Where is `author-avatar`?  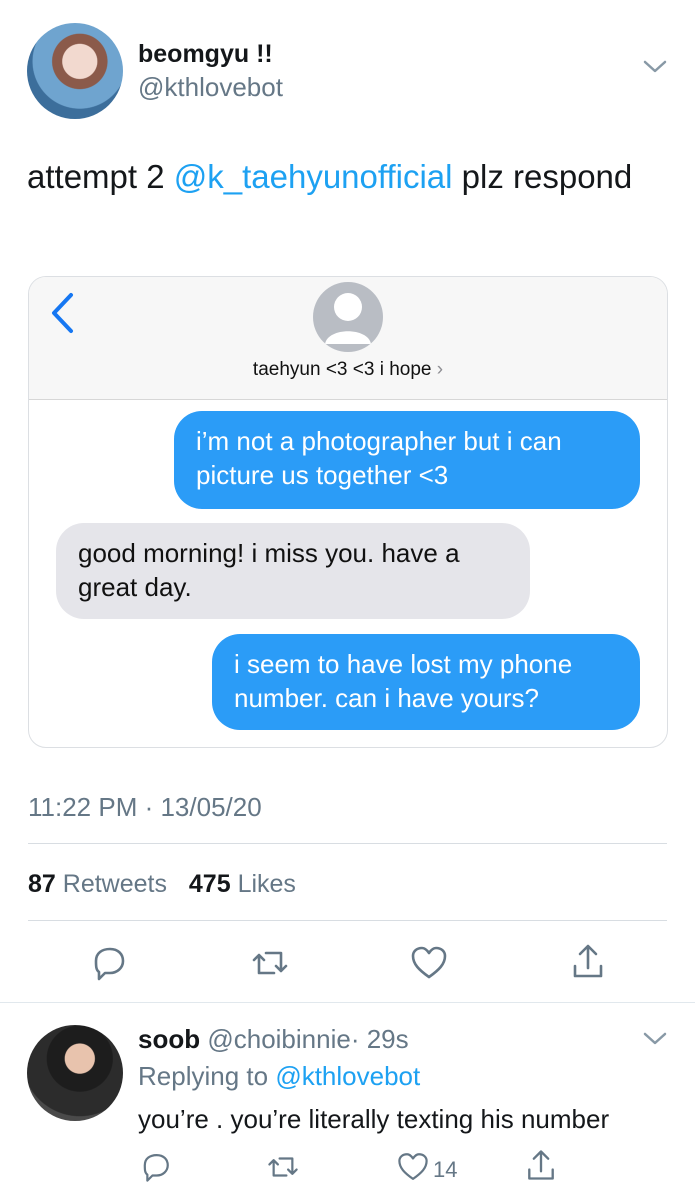
author-avatar is located at coordinates (75, 71).